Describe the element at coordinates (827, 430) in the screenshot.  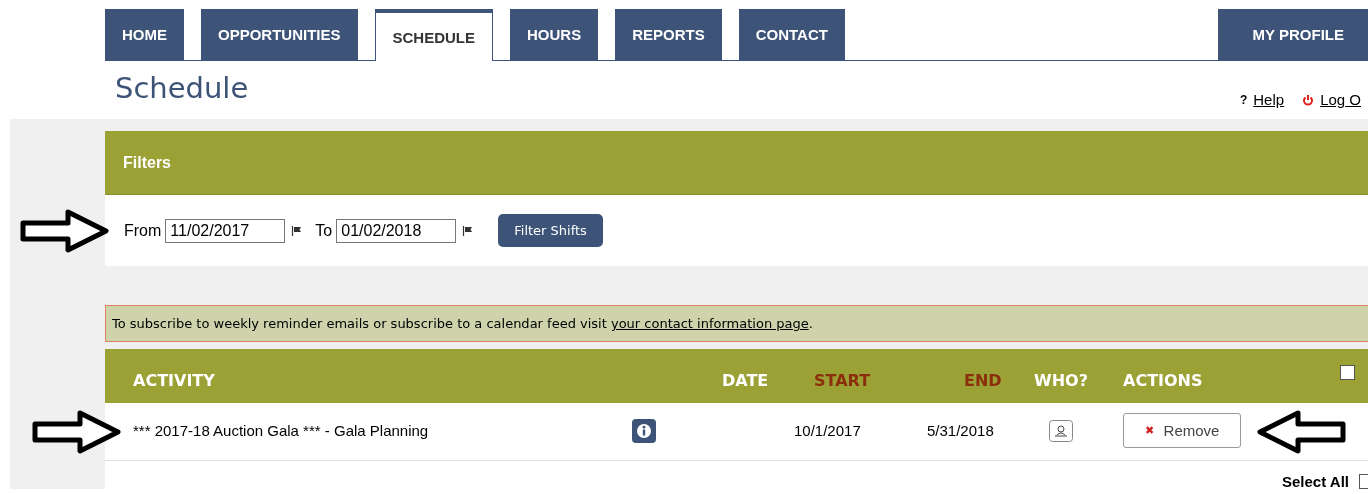
I see `start-cell: 10/1/2017` at that location.